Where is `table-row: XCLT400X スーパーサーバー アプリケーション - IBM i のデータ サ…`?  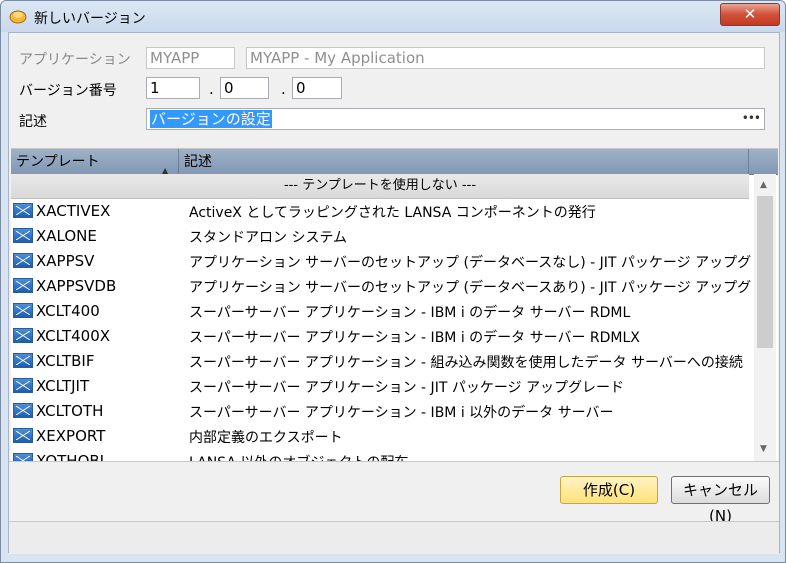
table-row: XCLT400X スーパーサーバー アプリケーション - IBM i のデータ サ… is located at coordinates (381, 336).